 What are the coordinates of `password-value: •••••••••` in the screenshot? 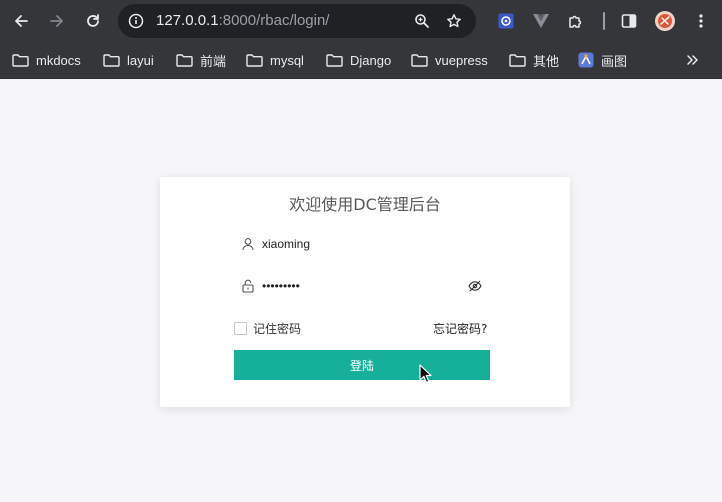 It's located at (281, 286).